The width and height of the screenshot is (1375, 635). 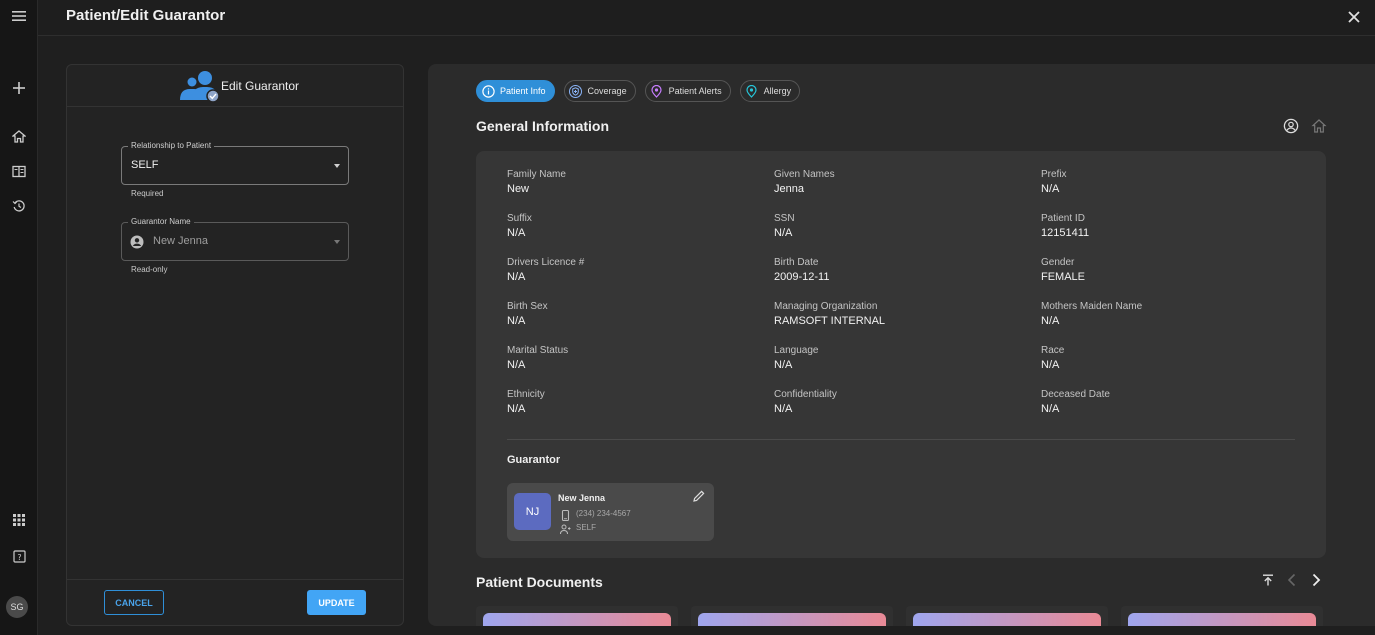 What do you see at coordinates (899, 616) in the screenshot?
I see `documents-list` at bounding box center [899, 616].